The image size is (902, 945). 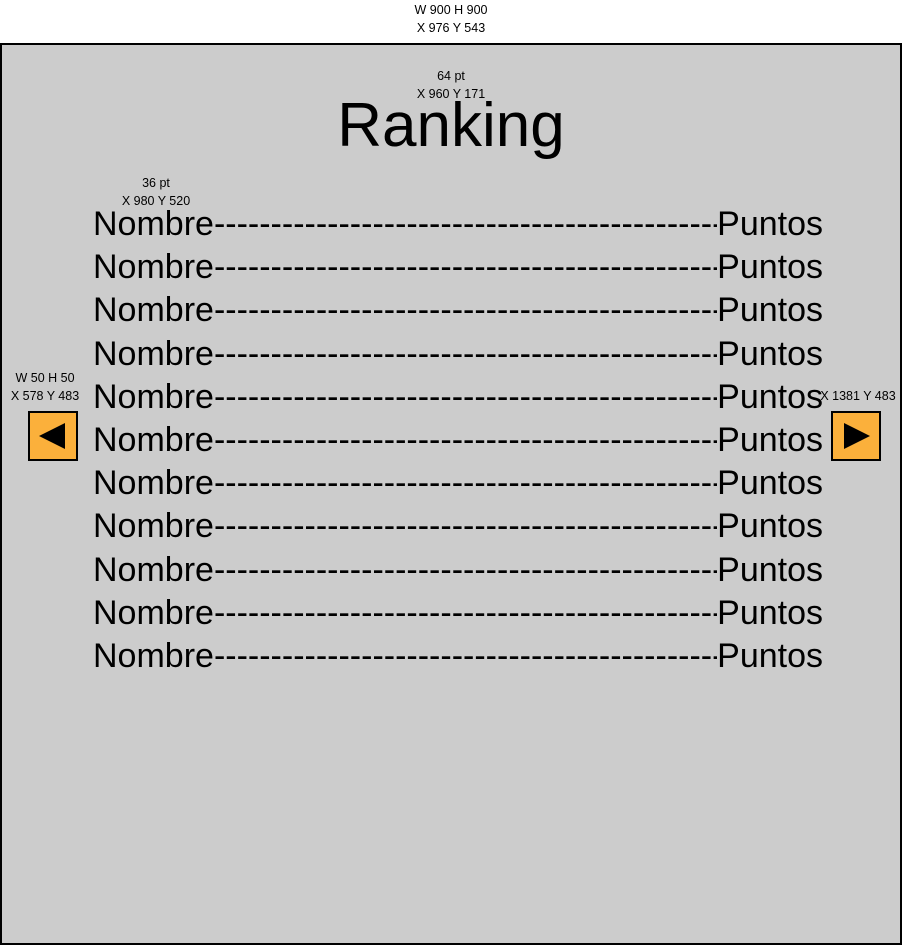 I want to click on triangle-right-icon, so click(x=857, y=436).